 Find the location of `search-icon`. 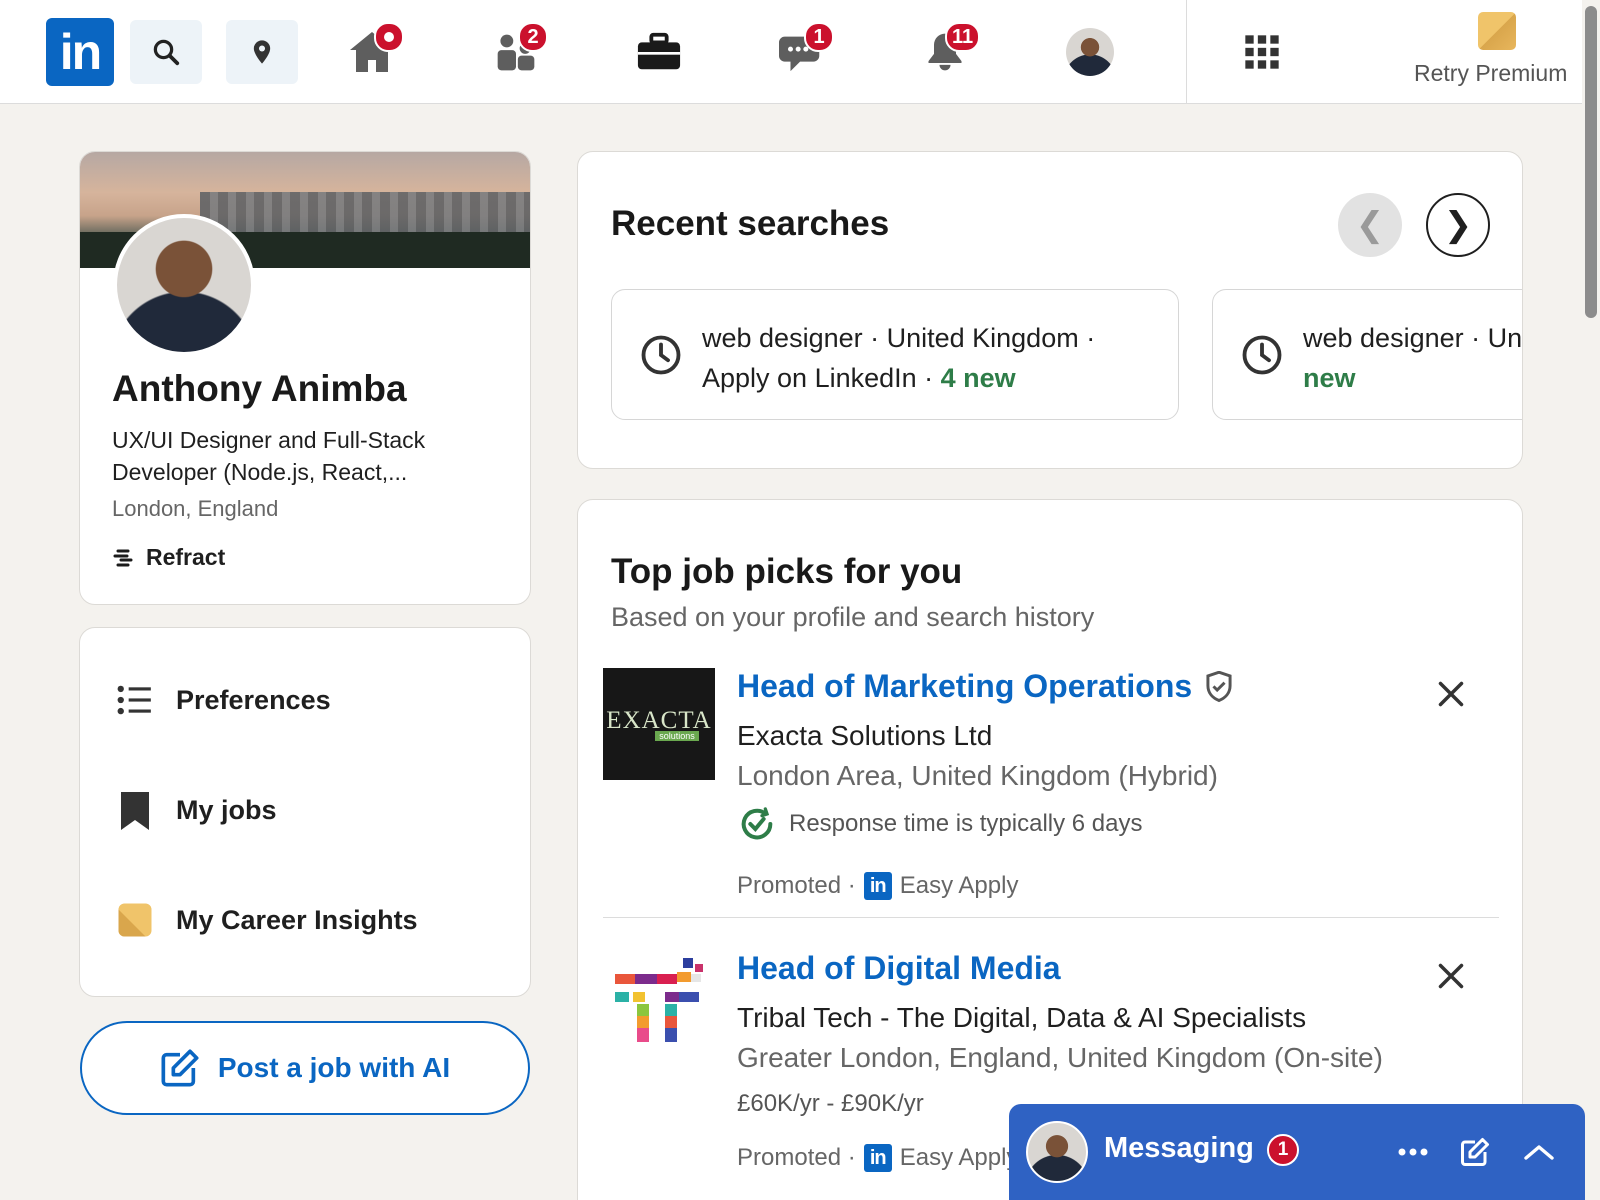

search-icon is located at coordinates (166, 52).